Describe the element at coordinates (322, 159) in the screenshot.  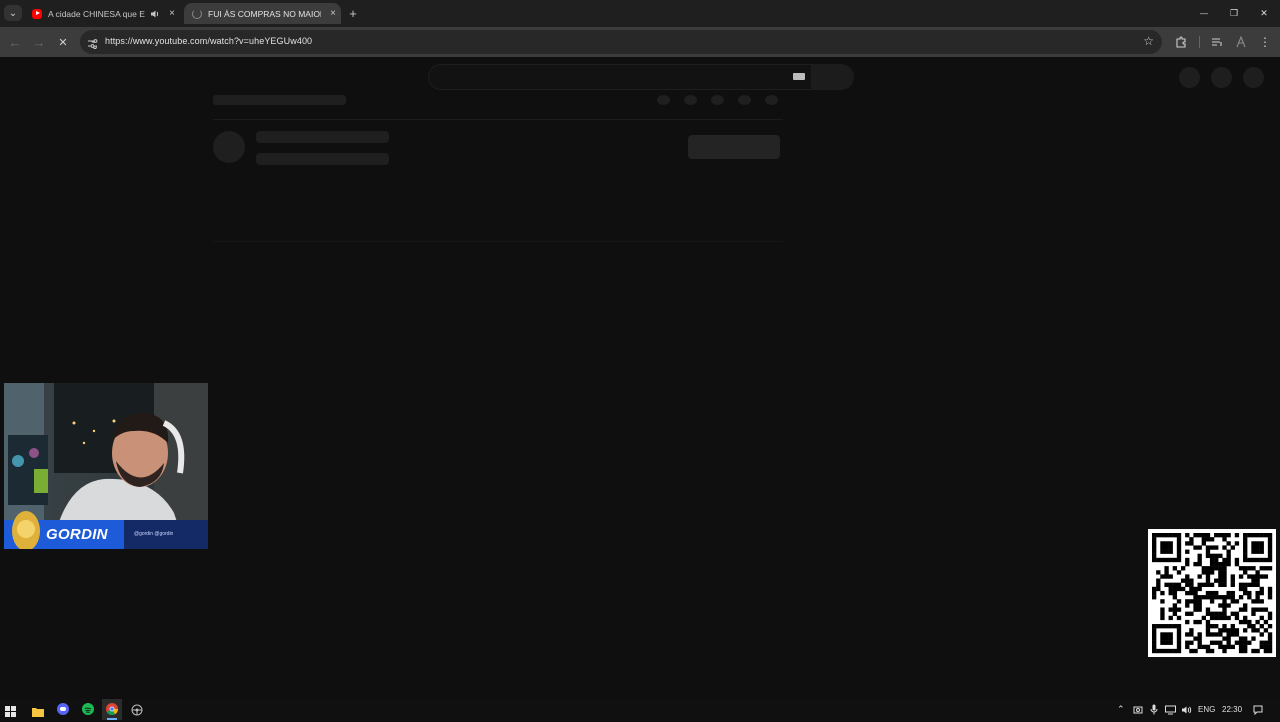
I see `channel-subs-skeleton` at that location.